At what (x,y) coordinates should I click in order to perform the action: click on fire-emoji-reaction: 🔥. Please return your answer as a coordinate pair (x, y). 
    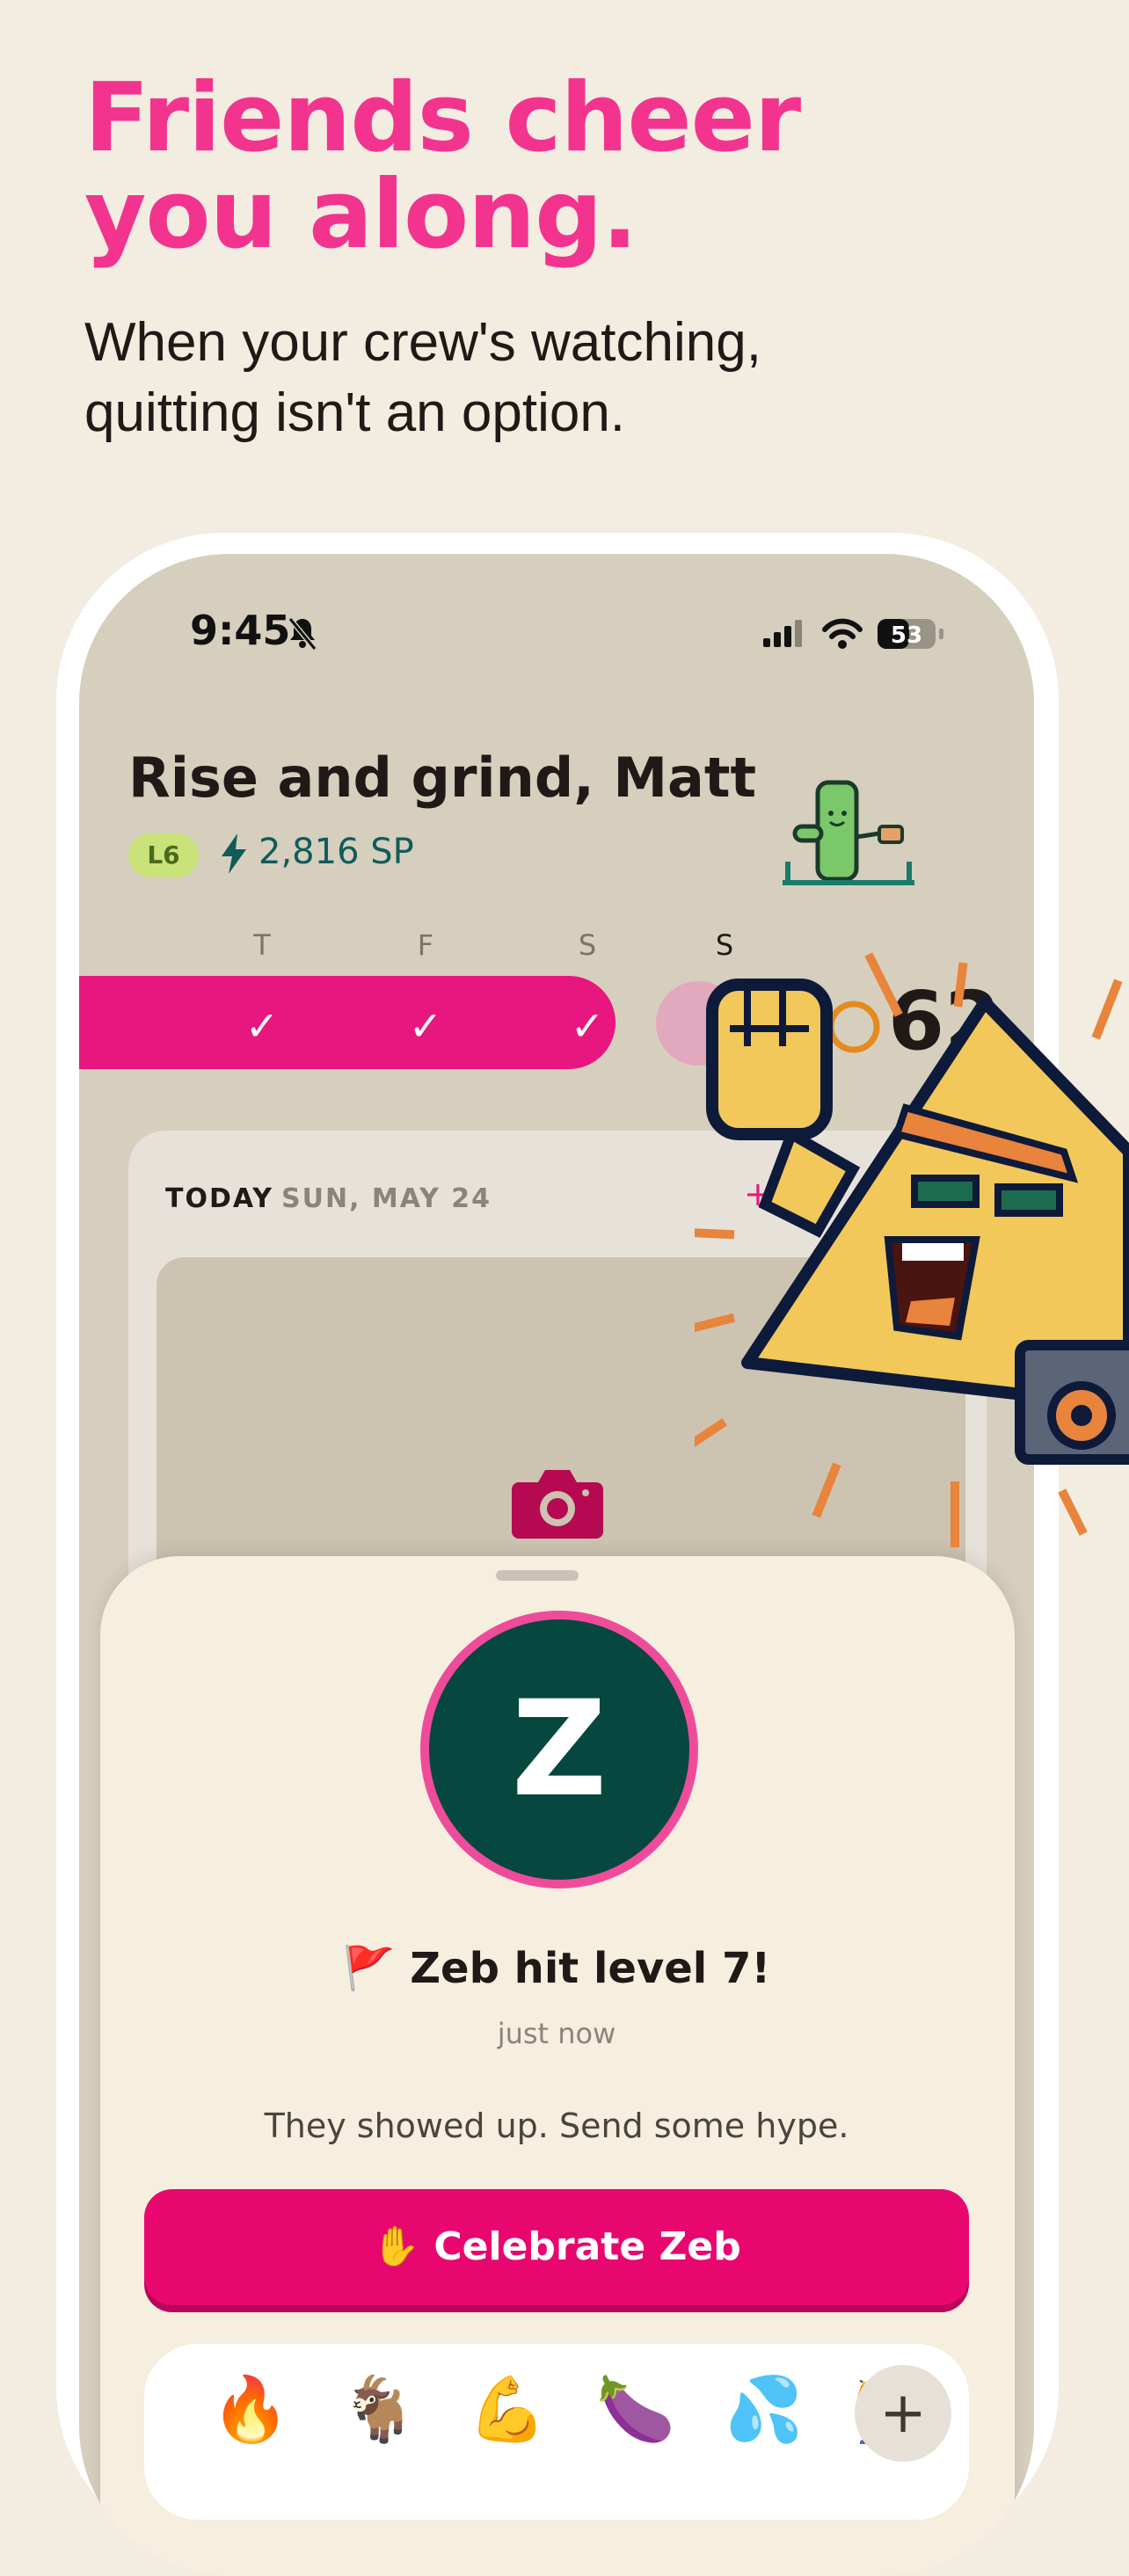
    Looking at the image, I should click on (250, 2409).